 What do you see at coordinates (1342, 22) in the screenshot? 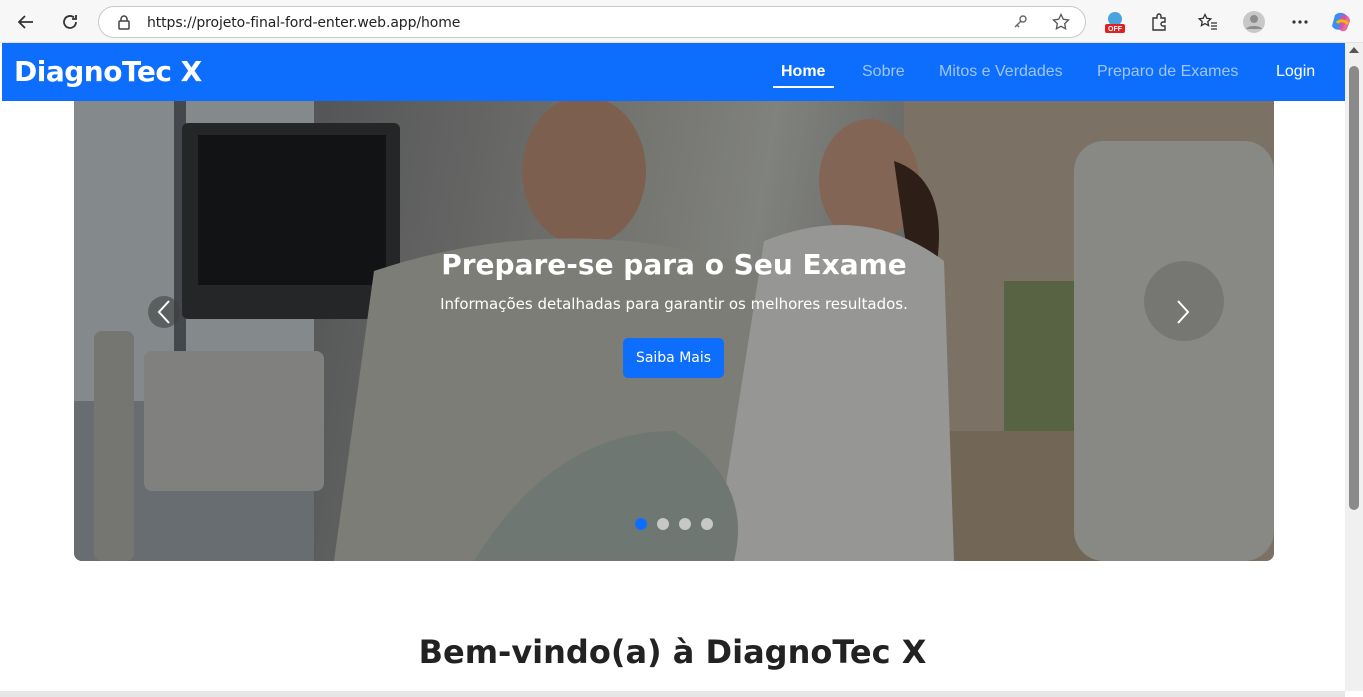
I see `copilot-icon` at bounding box center [1342, 22].